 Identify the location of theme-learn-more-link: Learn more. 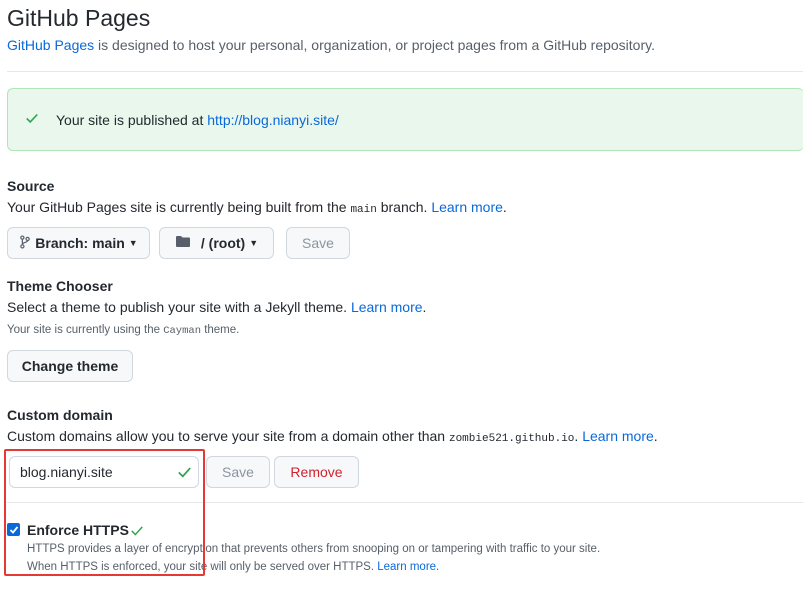
(387, 307).